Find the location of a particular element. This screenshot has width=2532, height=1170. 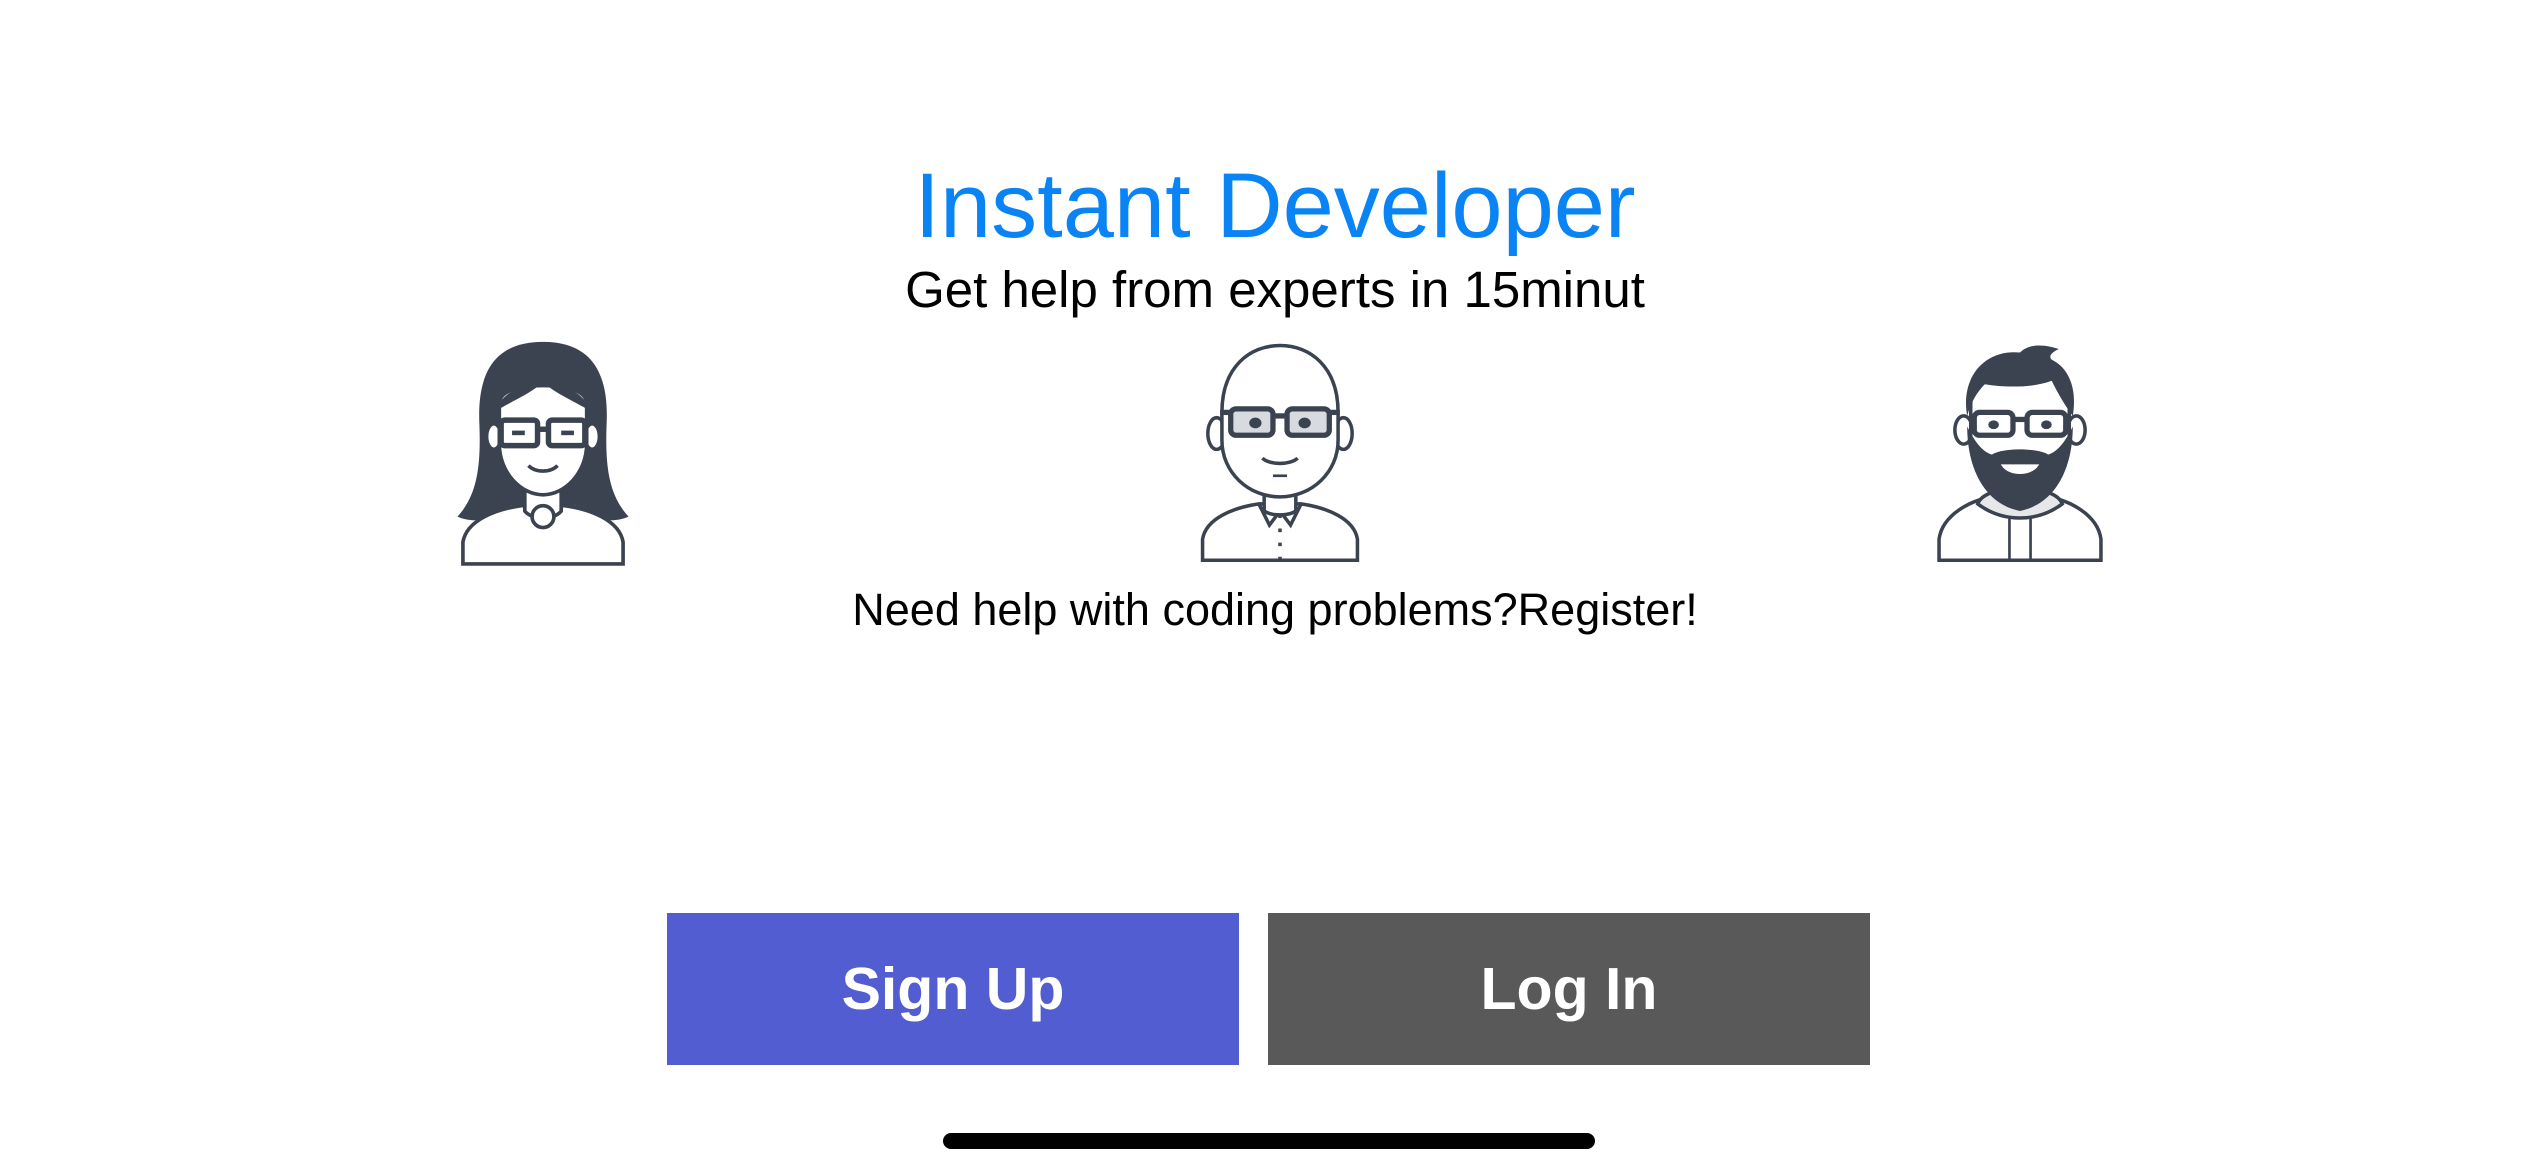

app-subtitle: Get help from experts in 15minut is located at coordinates (1275, 289).